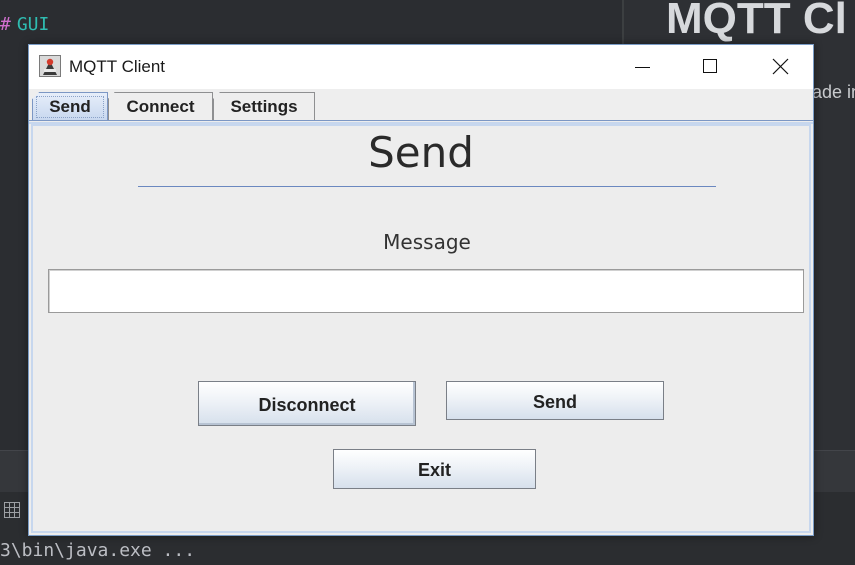  I want to click on window-title: MQTT Client, so click(117, 66).